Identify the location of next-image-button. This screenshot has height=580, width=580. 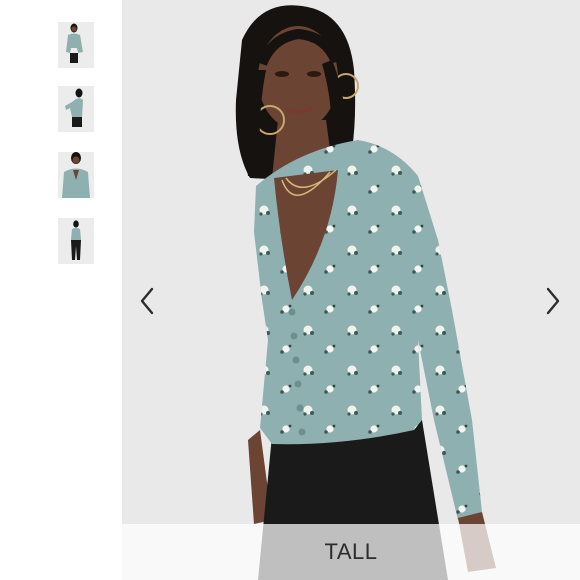
(553, 301).